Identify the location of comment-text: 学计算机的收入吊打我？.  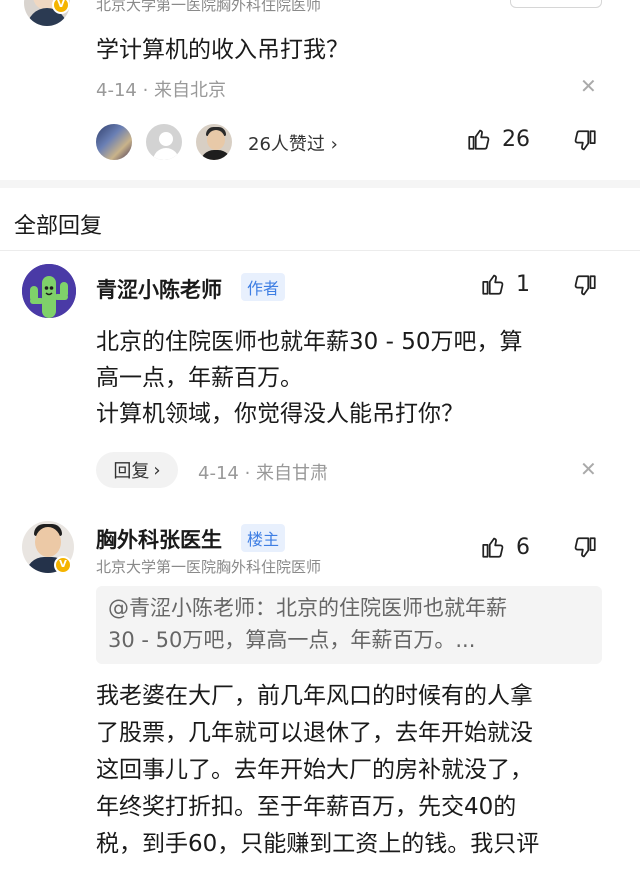
(222, 50).